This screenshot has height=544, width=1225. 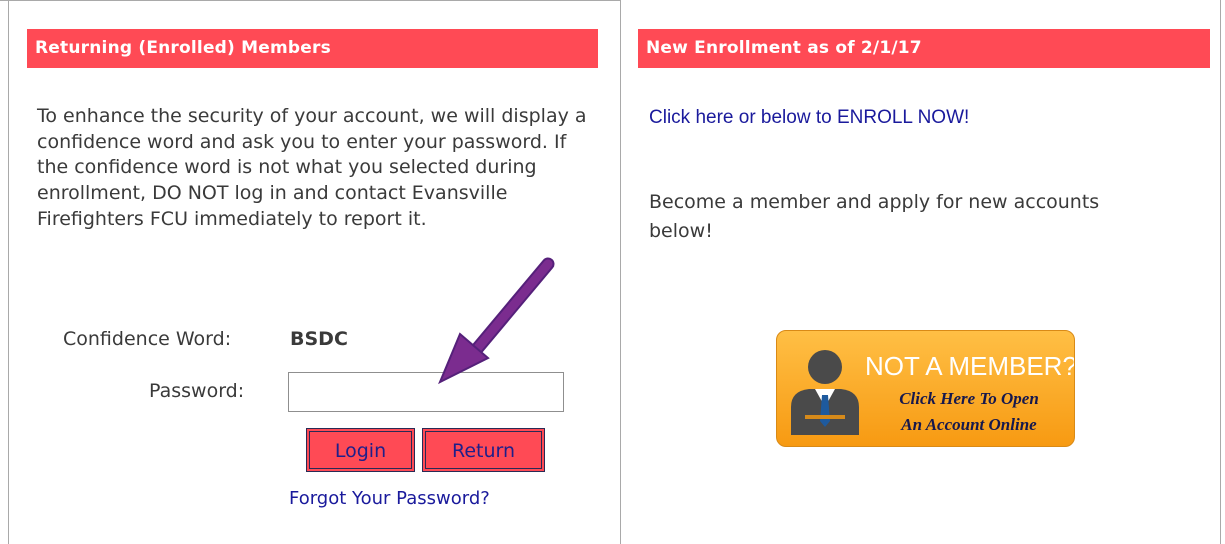 I want to click on right-border, so click(x=1220, y=272).